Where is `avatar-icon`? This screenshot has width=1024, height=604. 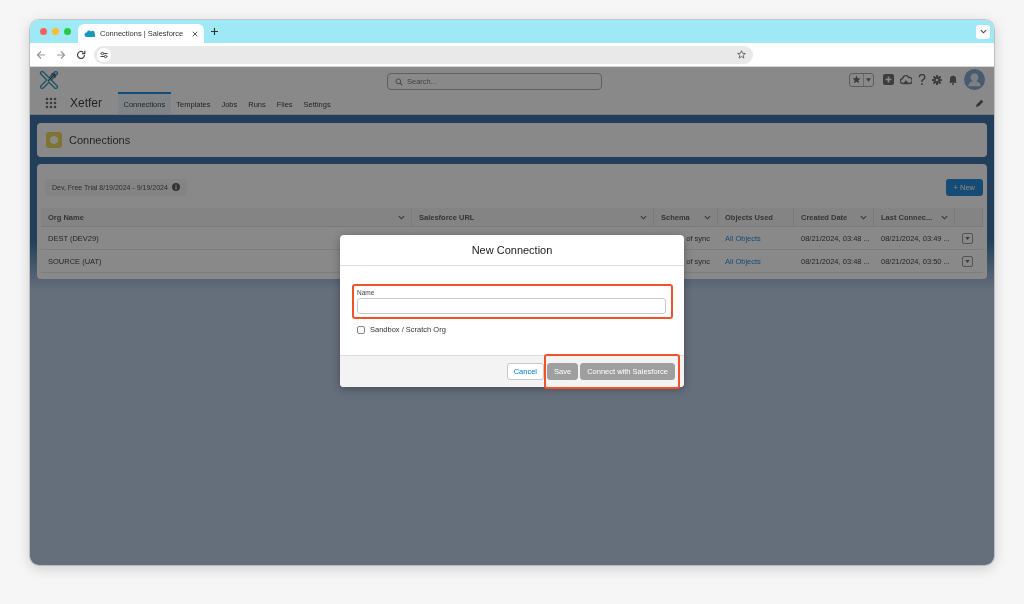 avatar-icon is located at coordinates (974, 79).